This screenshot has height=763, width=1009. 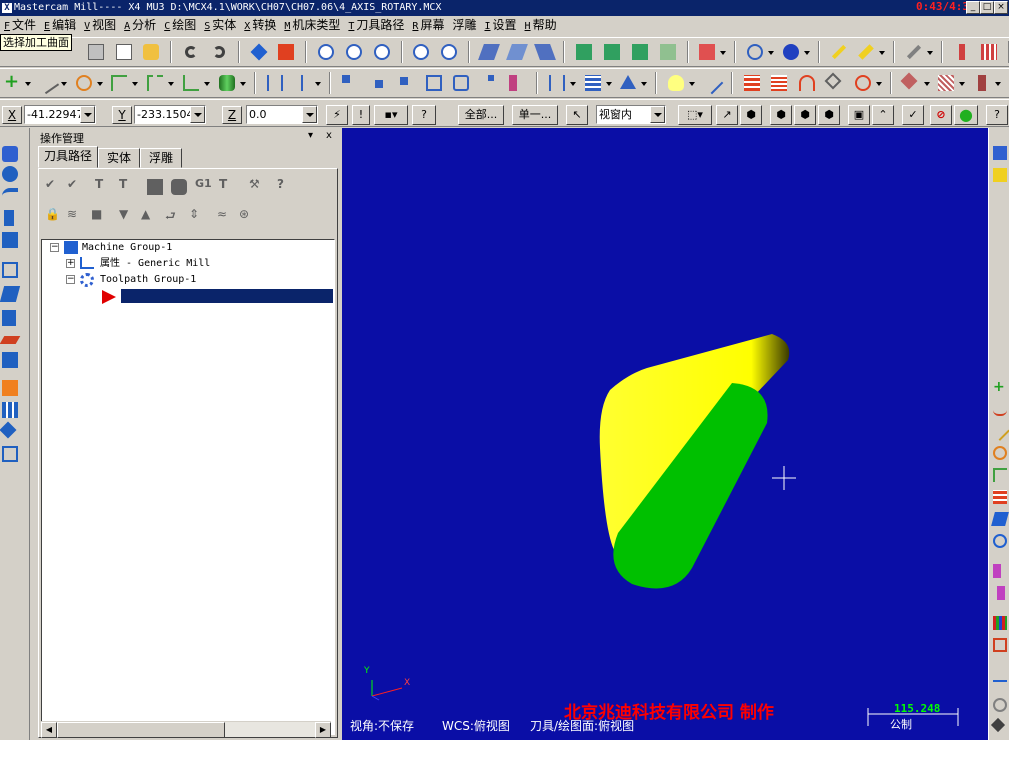 What do you see at coordinates (9, 218) in the screenshot?
I see `down-arrow-icon` at bounding box center [9, 218].